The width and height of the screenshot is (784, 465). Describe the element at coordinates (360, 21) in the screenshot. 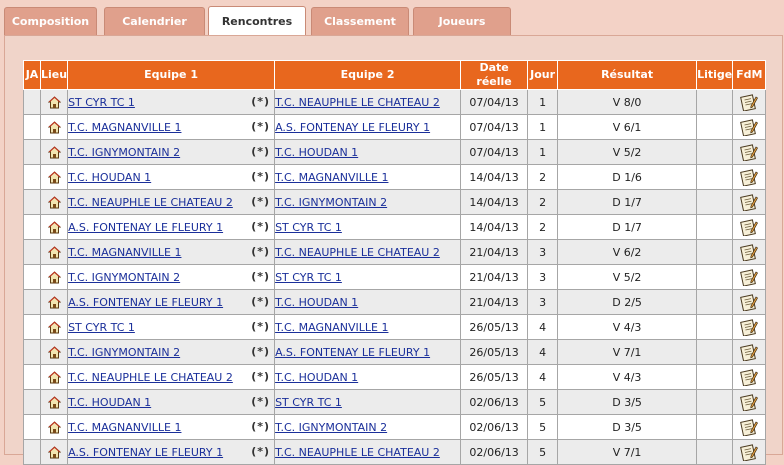

I see `tab-classement: Classement` at that location.